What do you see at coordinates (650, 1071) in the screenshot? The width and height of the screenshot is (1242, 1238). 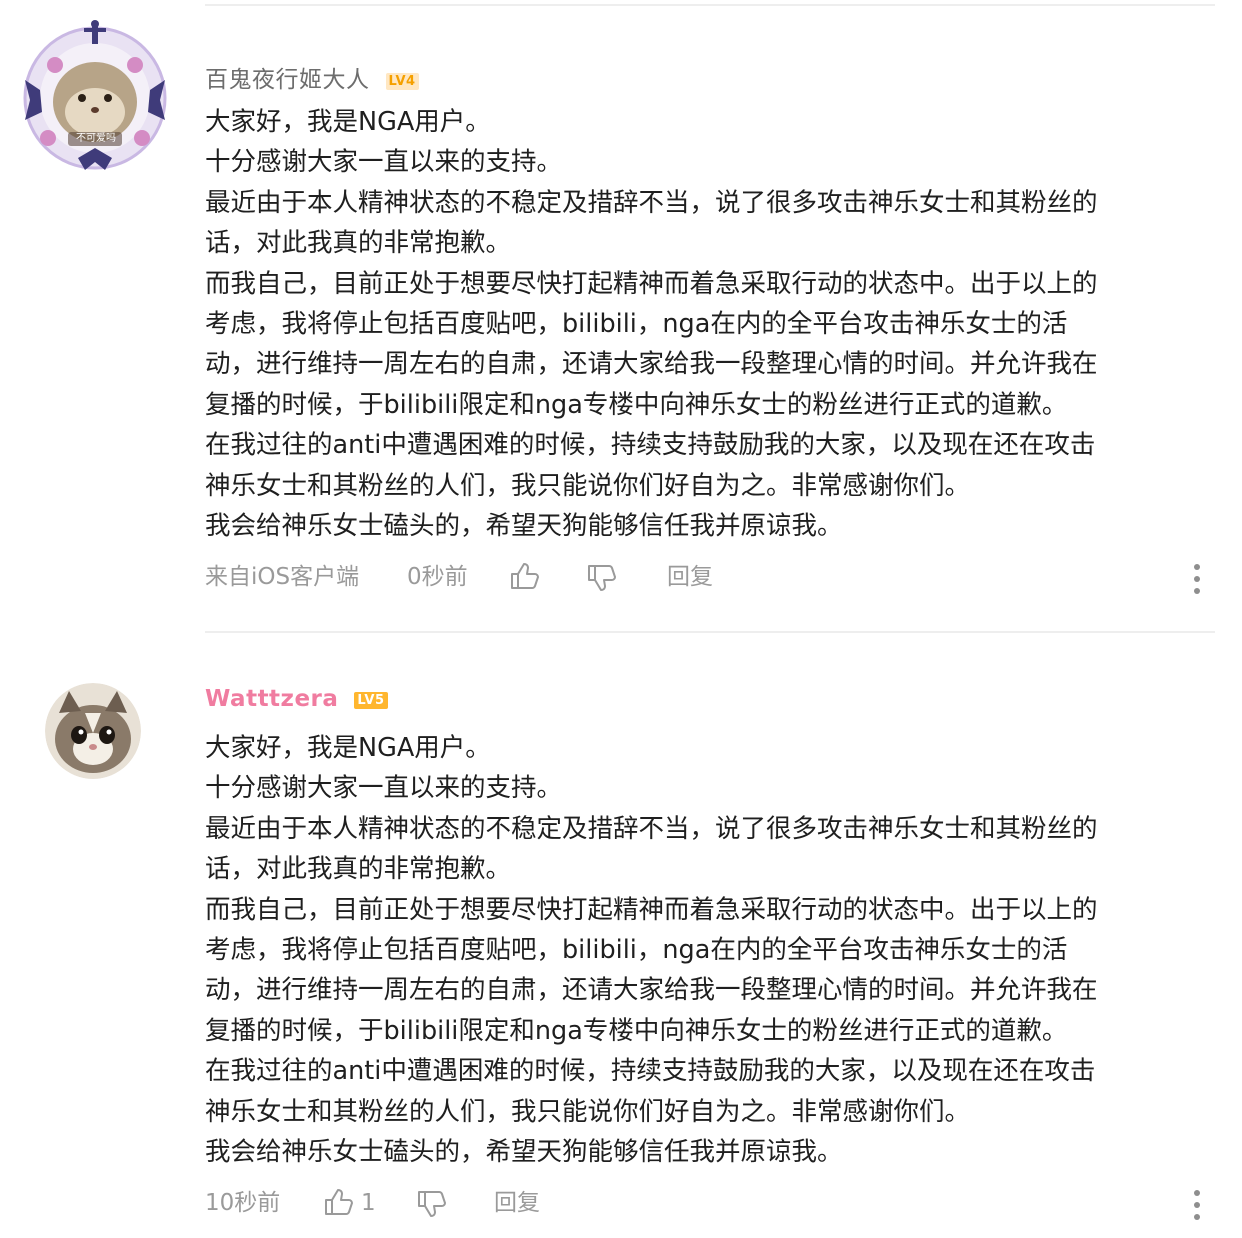 I see `comment-line: 在我过往的anti中遭遇困难的时候，持续支持鼓励我的大家，以及现在还在攻击` at bounding box center [650, 1071].